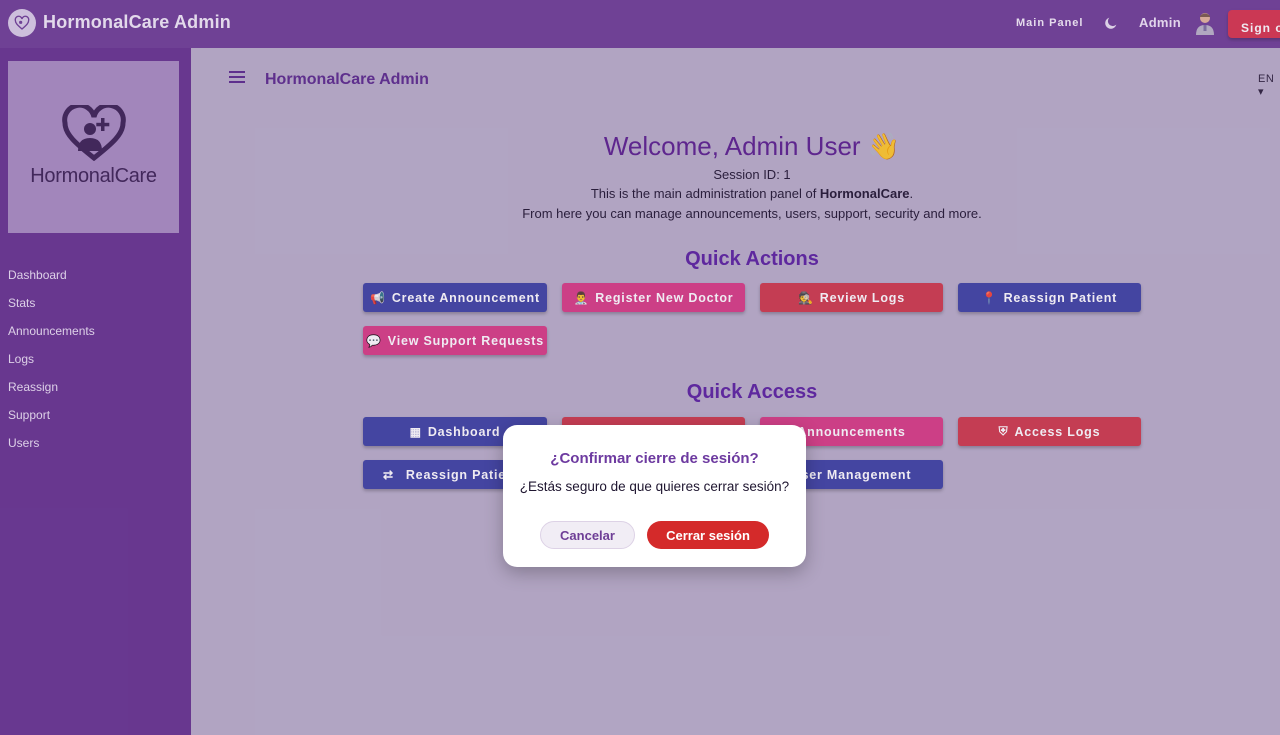  I want to click on cancel-button: Cancelar, so click(587, 535).